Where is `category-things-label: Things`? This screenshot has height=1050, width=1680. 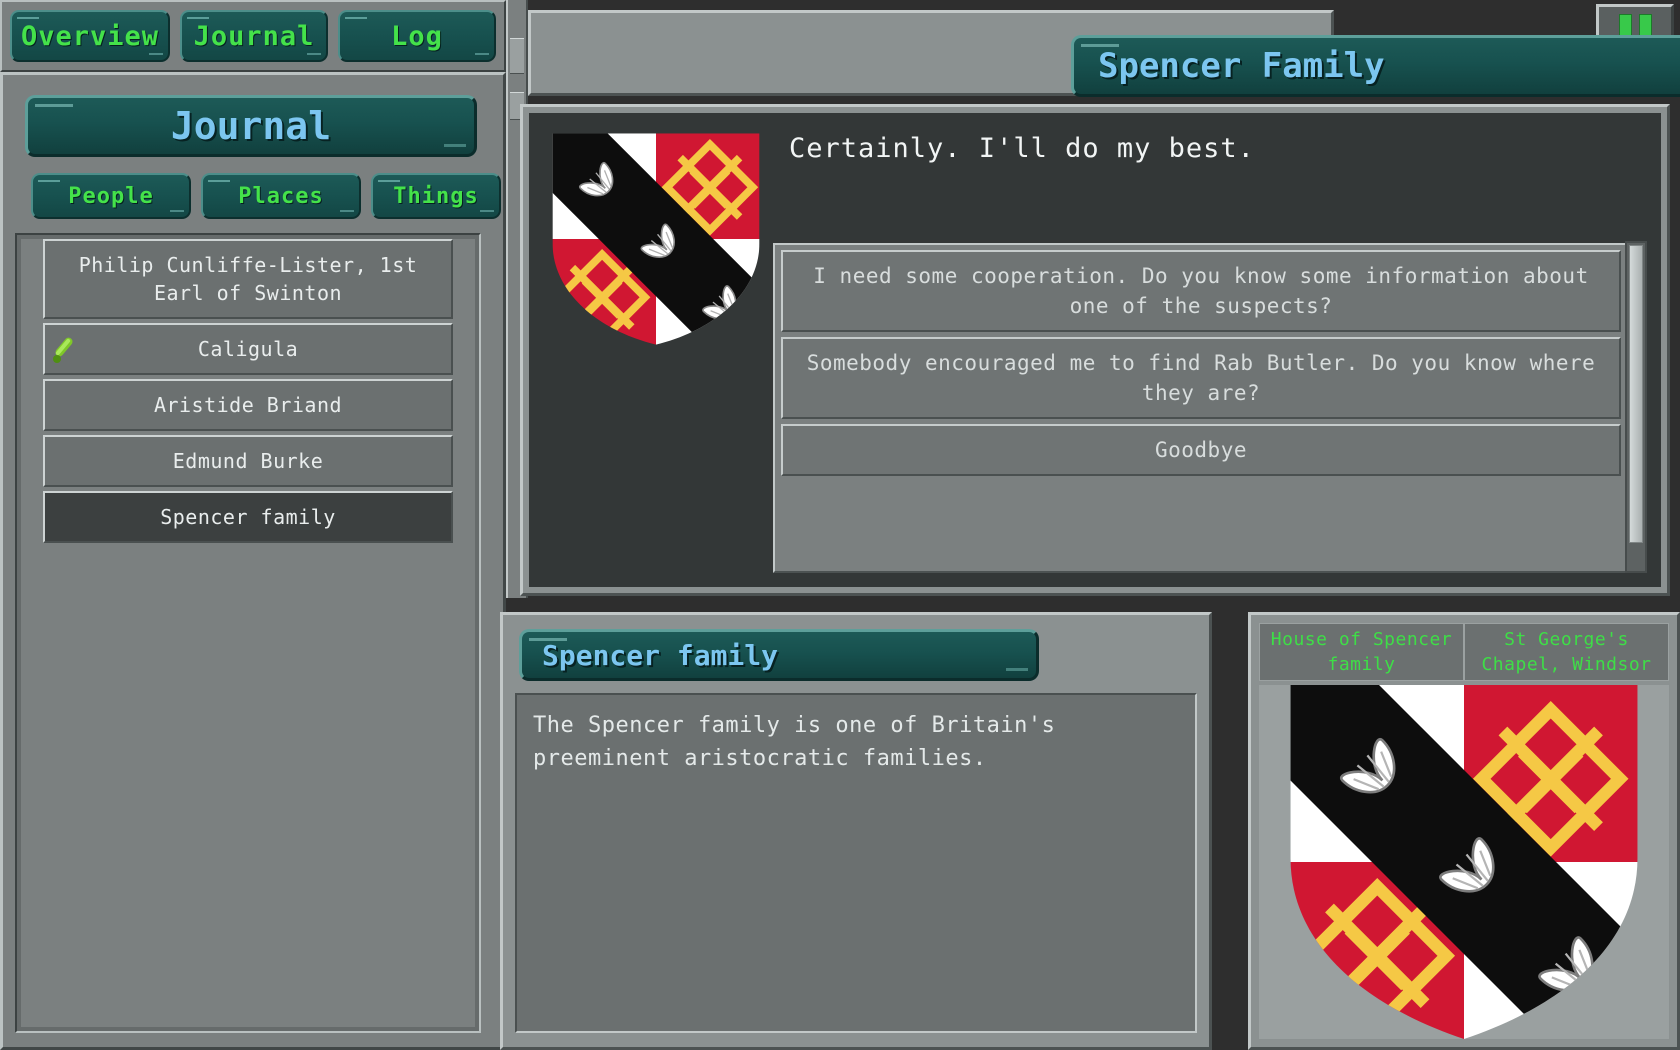
category-things-label: Things is located at coordinates (436, 196).